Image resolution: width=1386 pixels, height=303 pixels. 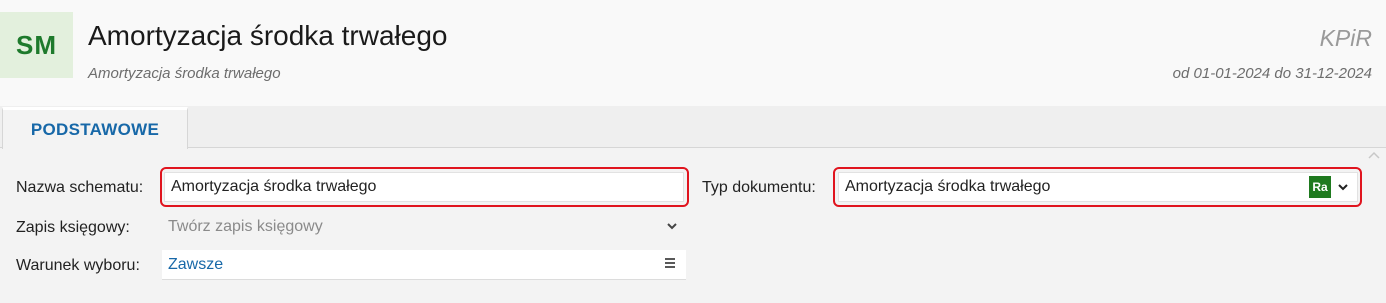 What do you see at coordinates (95, 128) in the screenshot?
I see `tab-podstawowe: PODSTAWOWE` at bounding box center [95, 128].